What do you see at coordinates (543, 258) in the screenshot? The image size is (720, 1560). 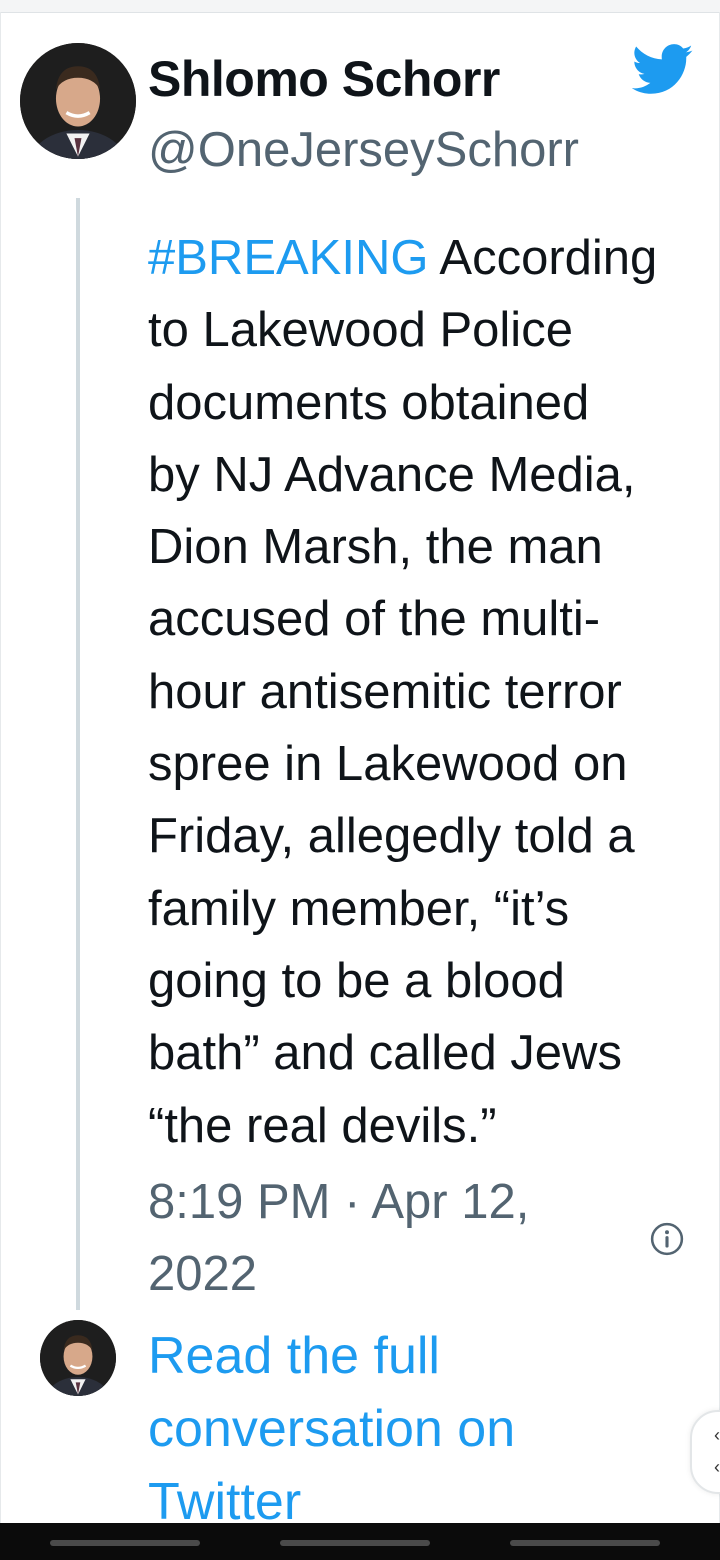 I see `tweet-text-segment: According` at bounding box center [543, 258].